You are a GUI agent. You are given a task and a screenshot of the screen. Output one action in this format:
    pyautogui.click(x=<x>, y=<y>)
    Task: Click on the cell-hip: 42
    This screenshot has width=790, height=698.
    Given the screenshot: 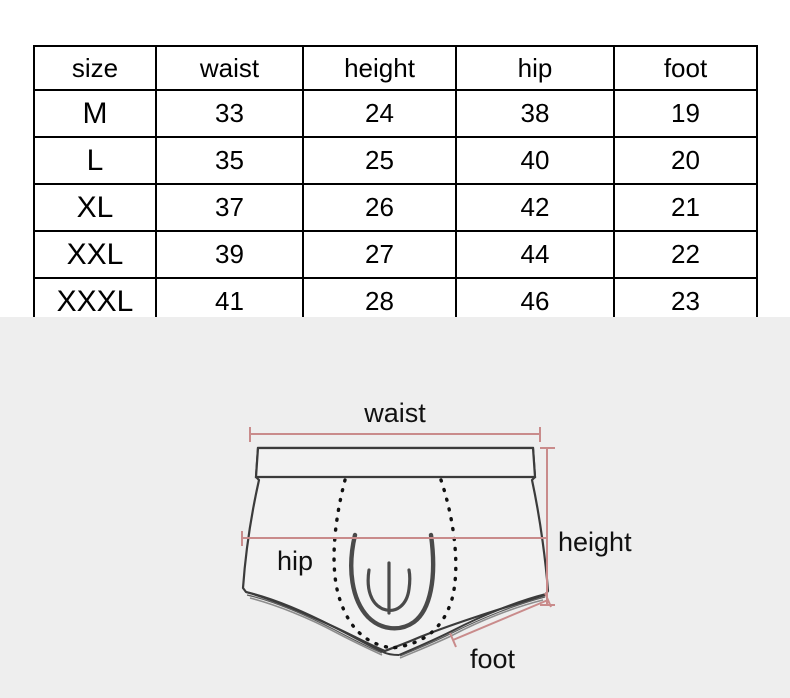 What is the action you would take?
    pyautogui.click(x=535, y=207)
    